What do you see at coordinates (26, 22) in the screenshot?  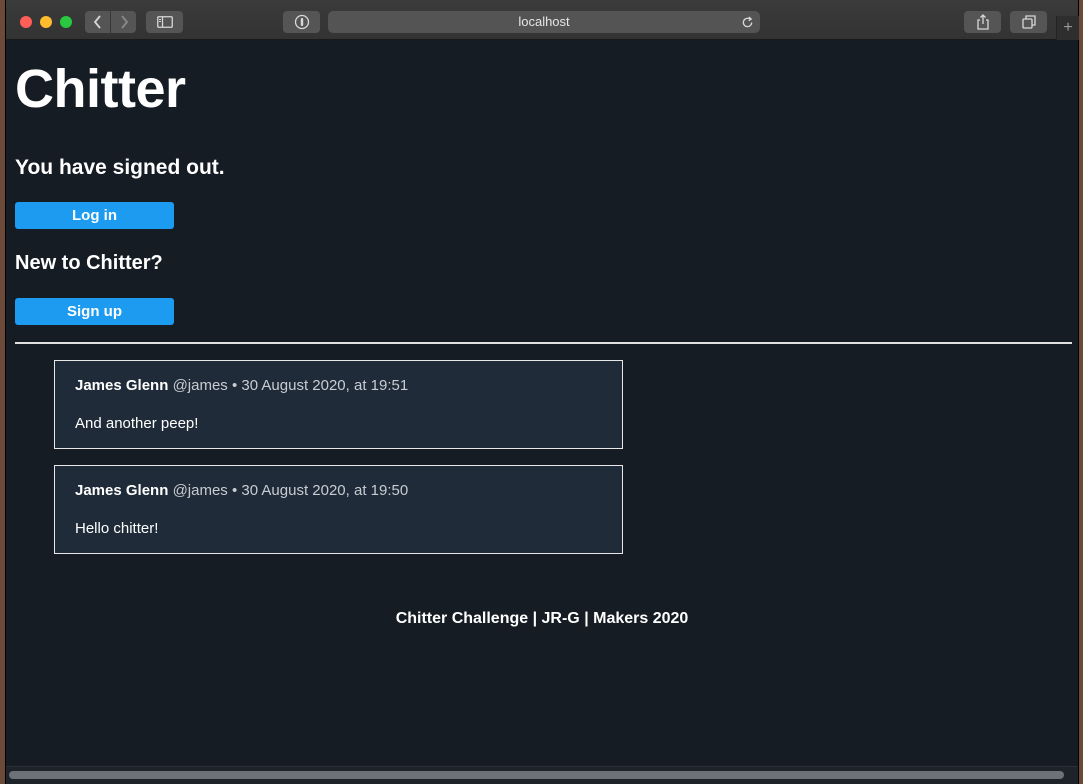 I see `close-window-button` at bounding box center [26, 22].